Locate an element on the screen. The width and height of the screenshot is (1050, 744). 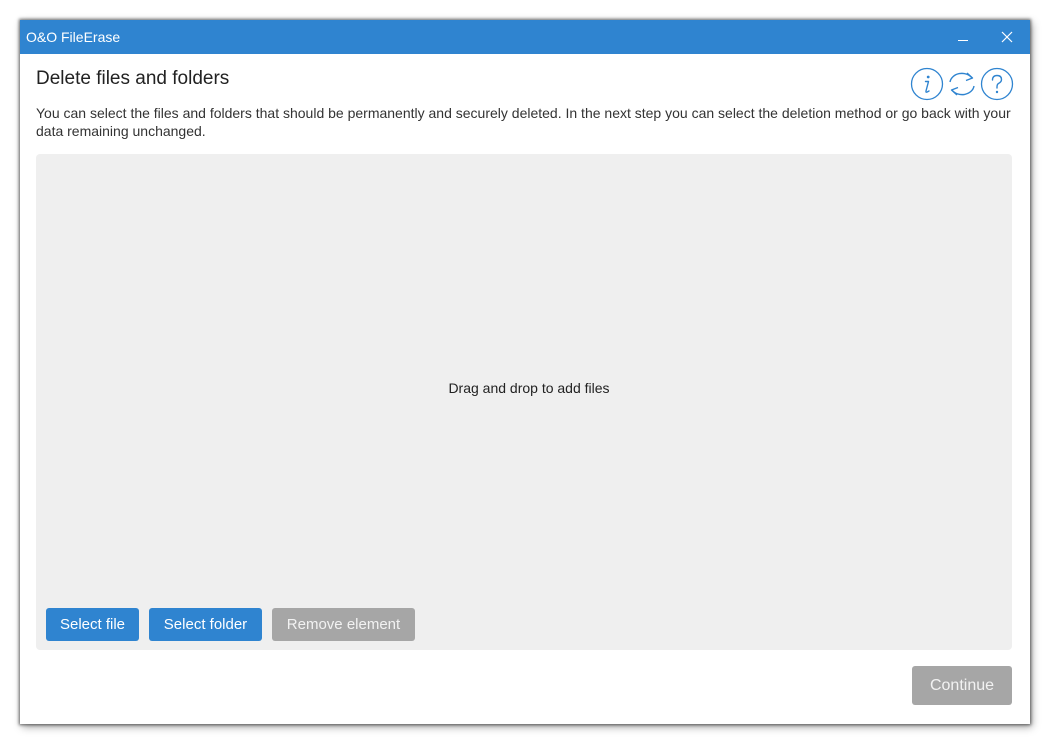
help-icon is located at coordinates (997, 84).